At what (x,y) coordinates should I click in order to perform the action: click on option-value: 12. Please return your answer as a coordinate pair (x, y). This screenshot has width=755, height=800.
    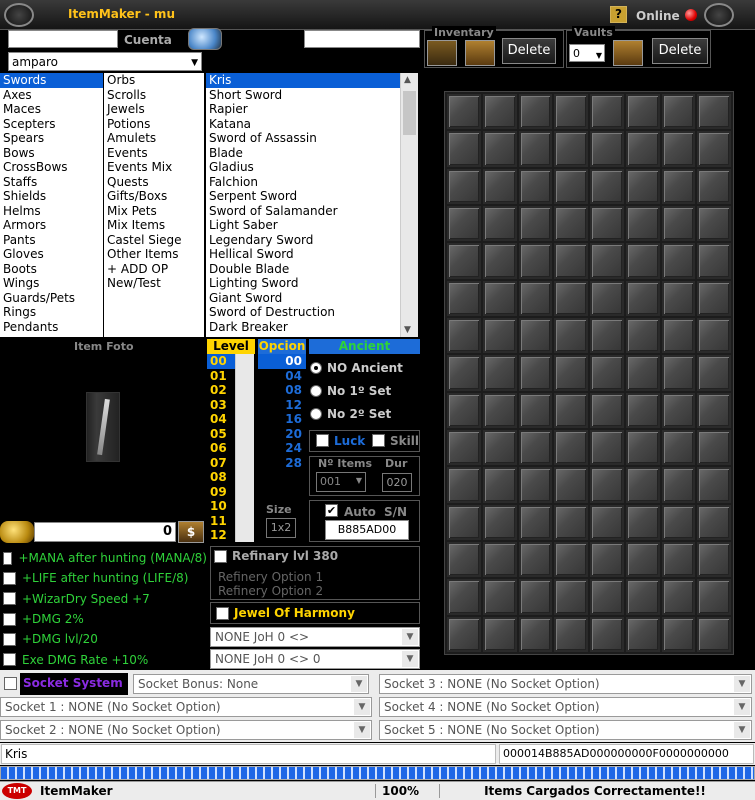
    Looking at the image, I should click on (282, 405).